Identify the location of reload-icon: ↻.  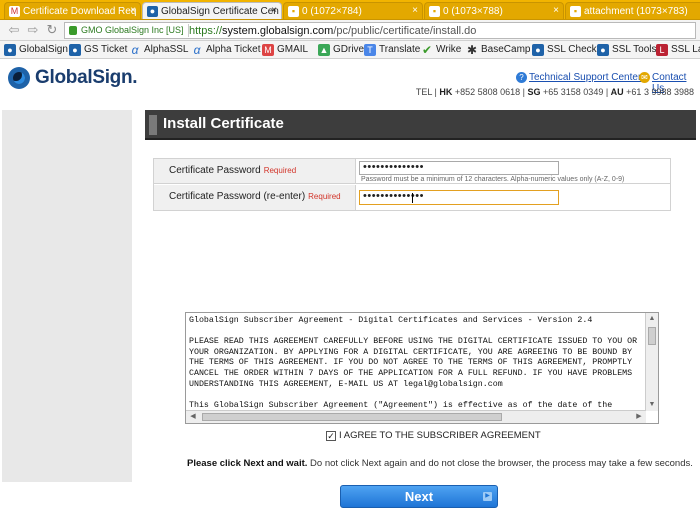
(52, 30).